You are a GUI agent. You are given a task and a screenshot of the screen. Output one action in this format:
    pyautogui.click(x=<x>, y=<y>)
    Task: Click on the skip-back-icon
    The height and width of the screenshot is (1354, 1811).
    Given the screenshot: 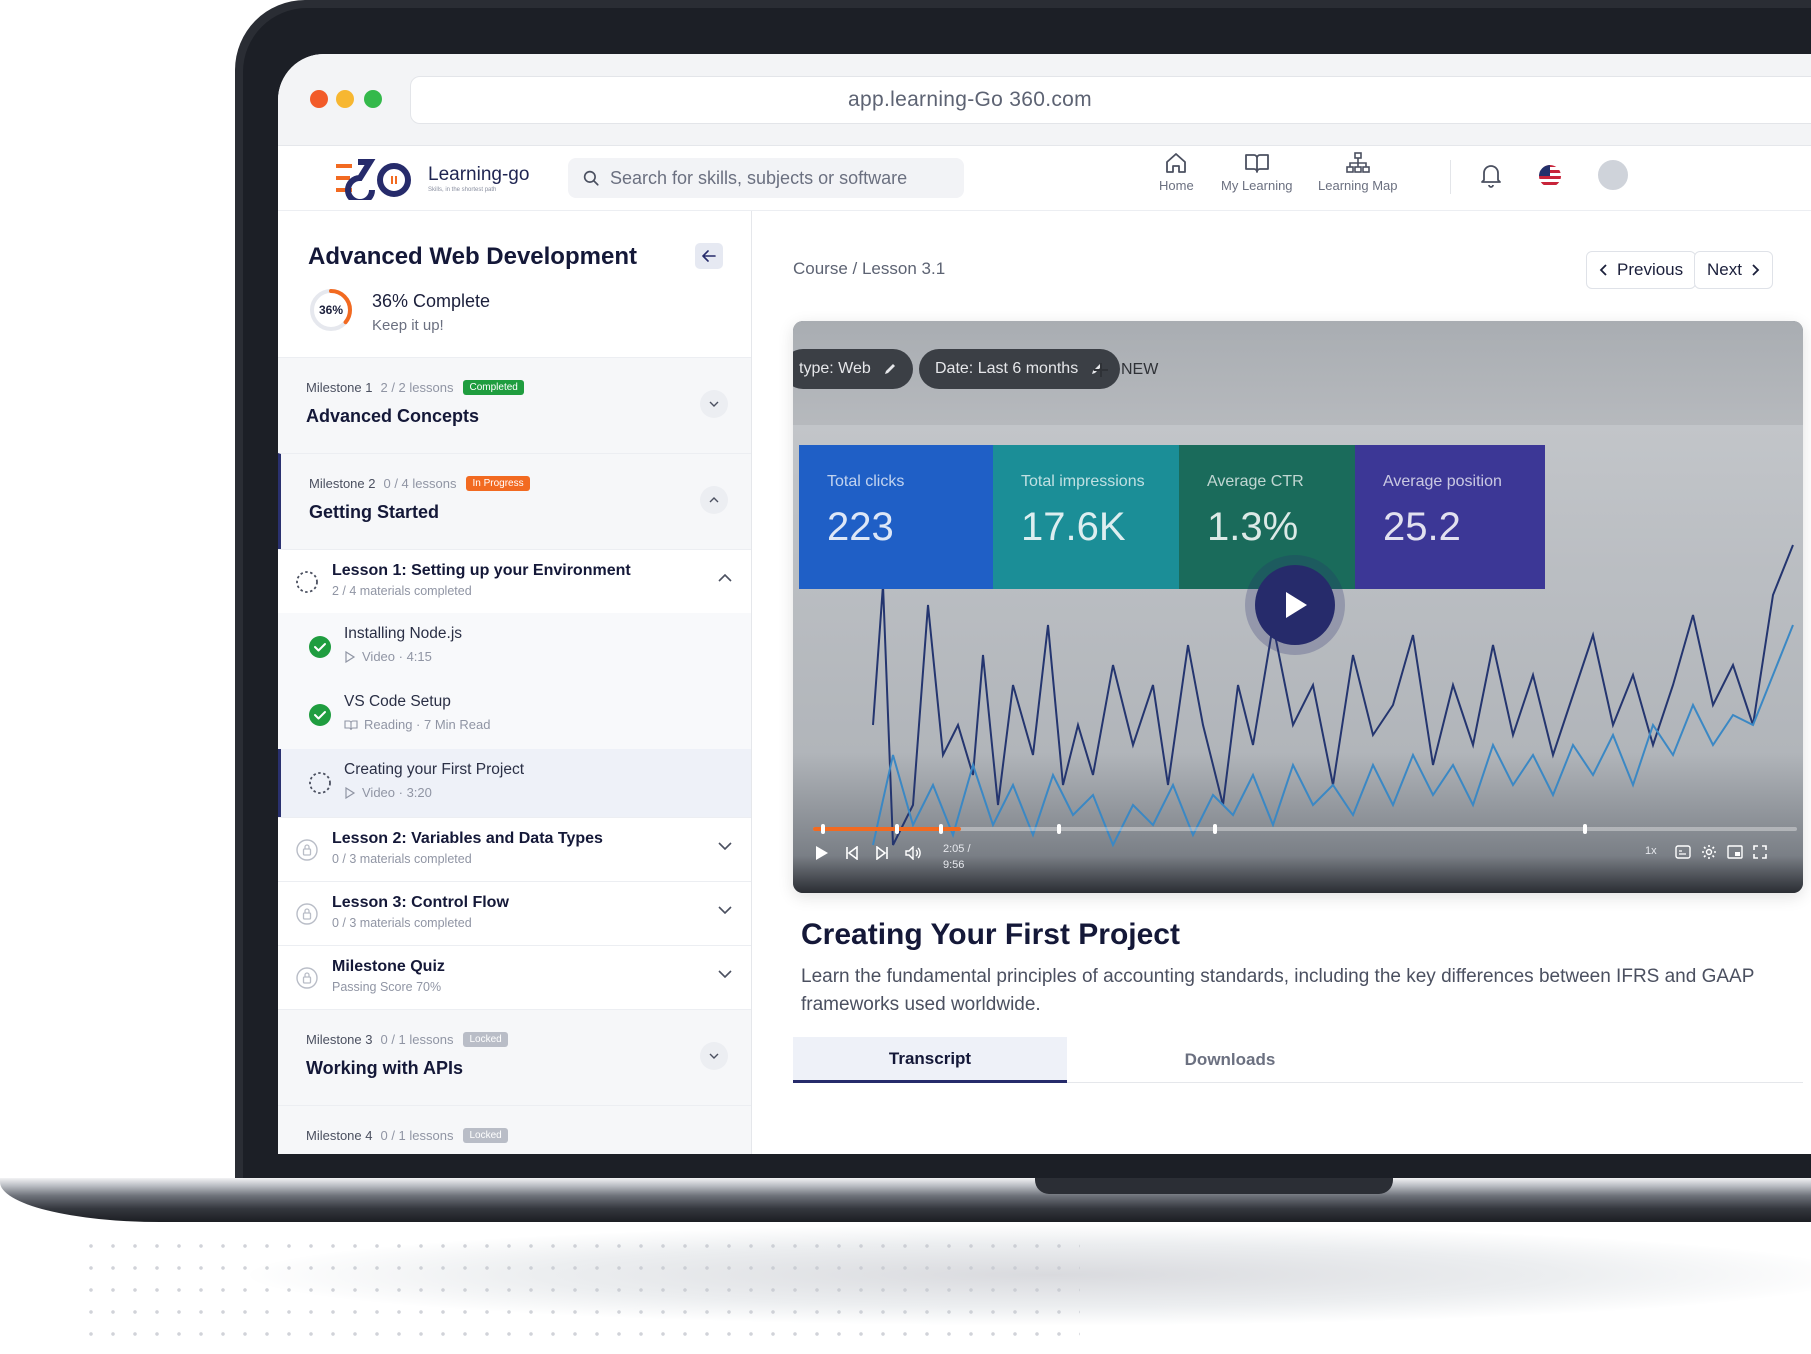 What is the action you would take?
    pyautogui.click(x=852, y=853)
    